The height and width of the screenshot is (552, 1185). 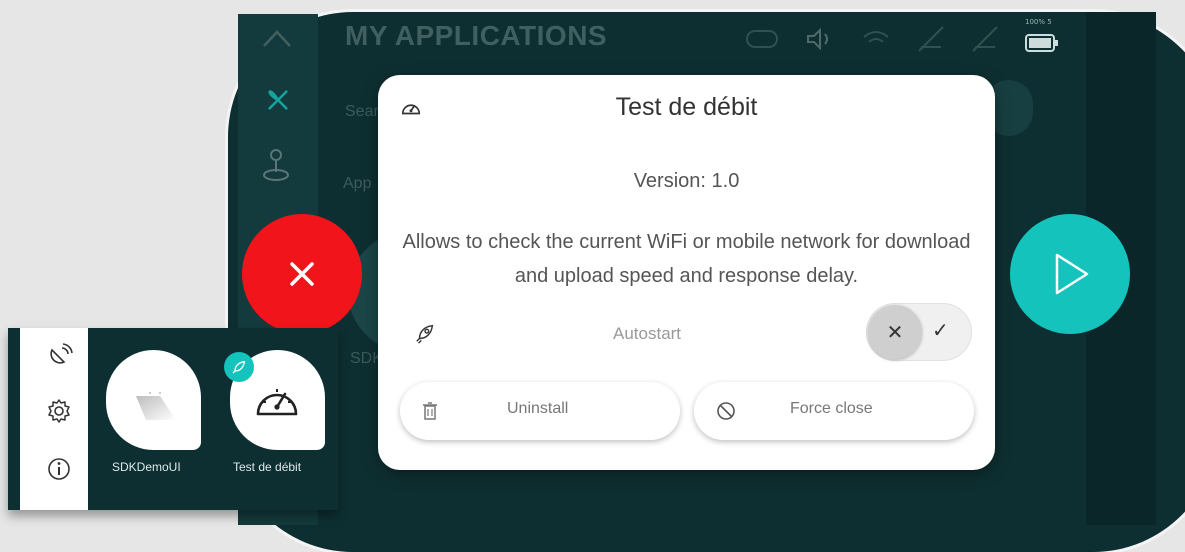 I want to click on close-button, so click(x=302, y=274).